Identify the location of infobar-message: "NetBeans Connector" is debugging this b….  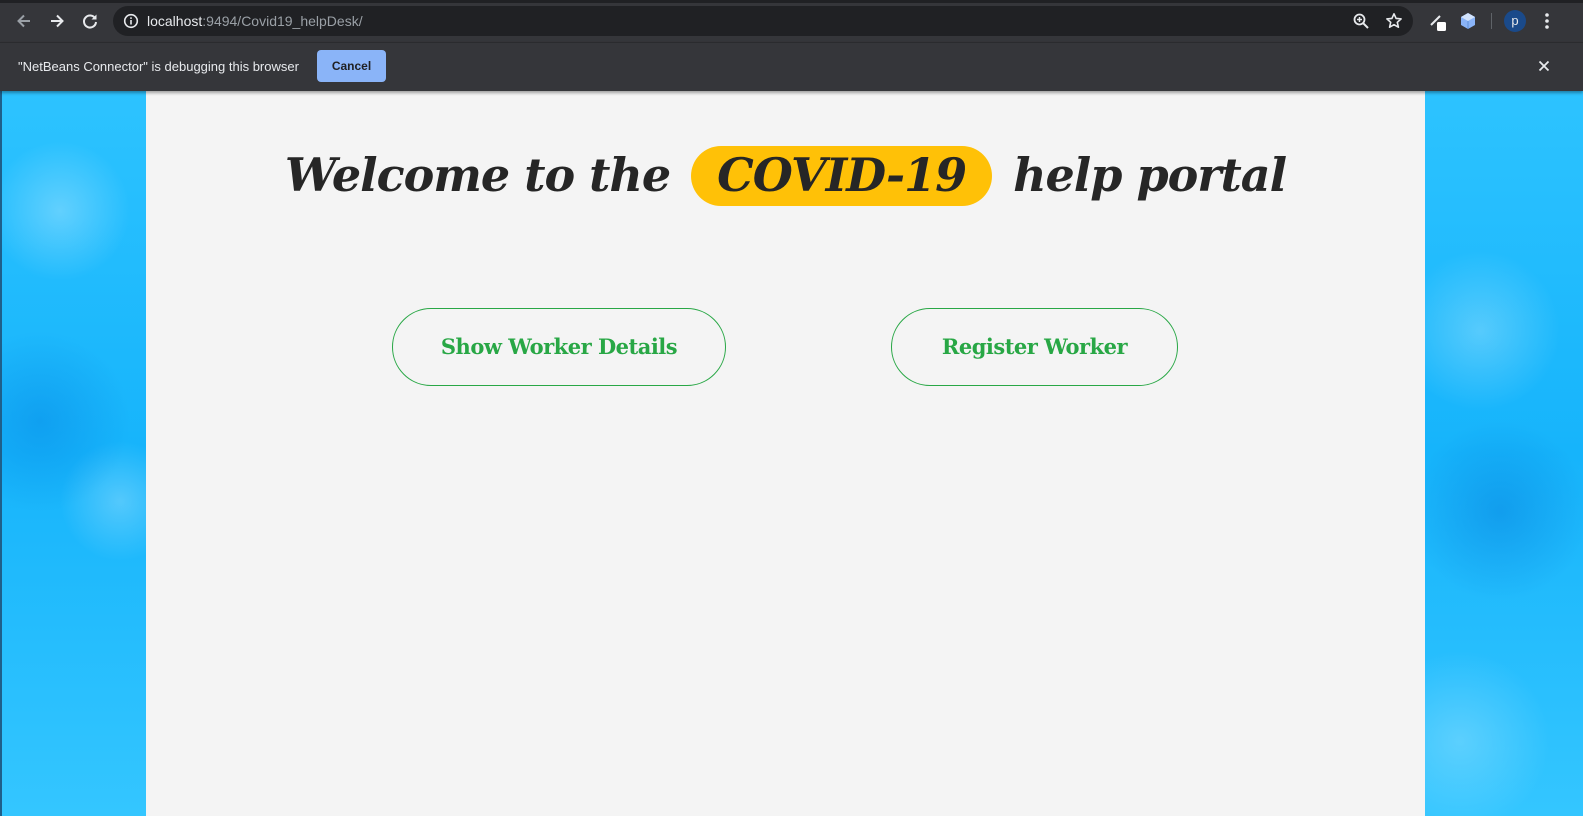
(158, 66).